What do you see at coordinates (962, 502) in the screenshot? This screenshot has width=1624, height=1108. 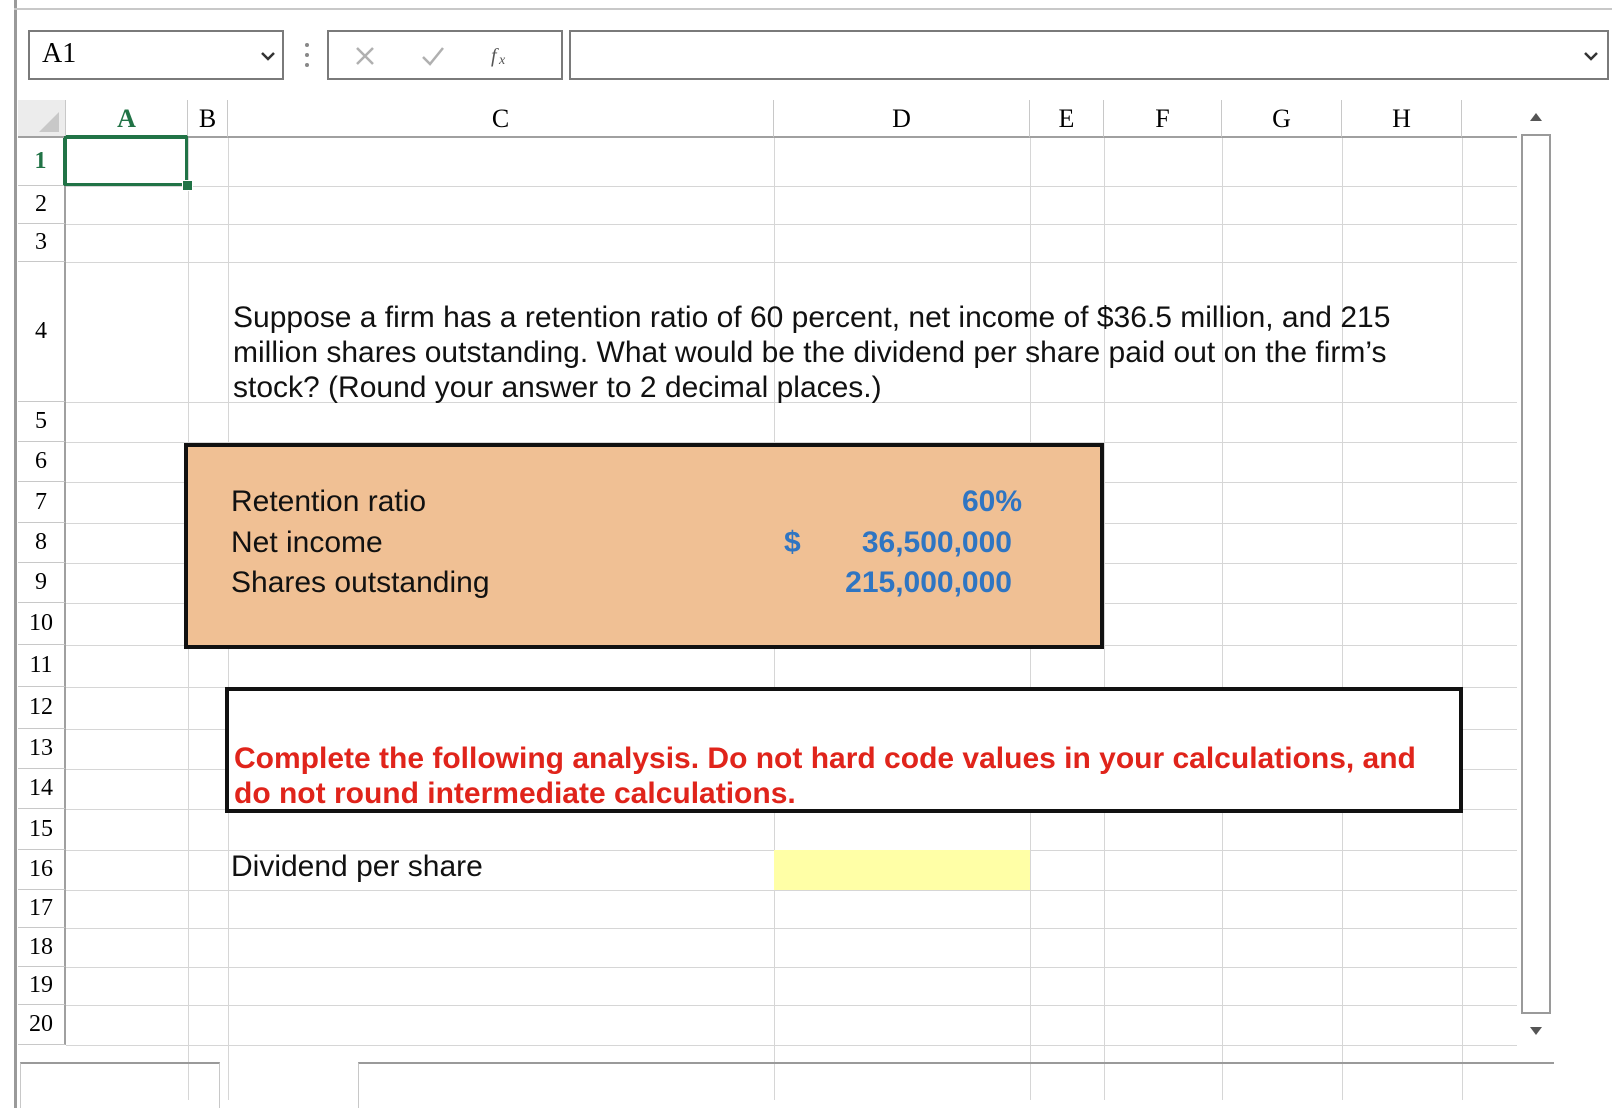 I see `retention-ratio-value: 60%` at bounding box center [962, 502].